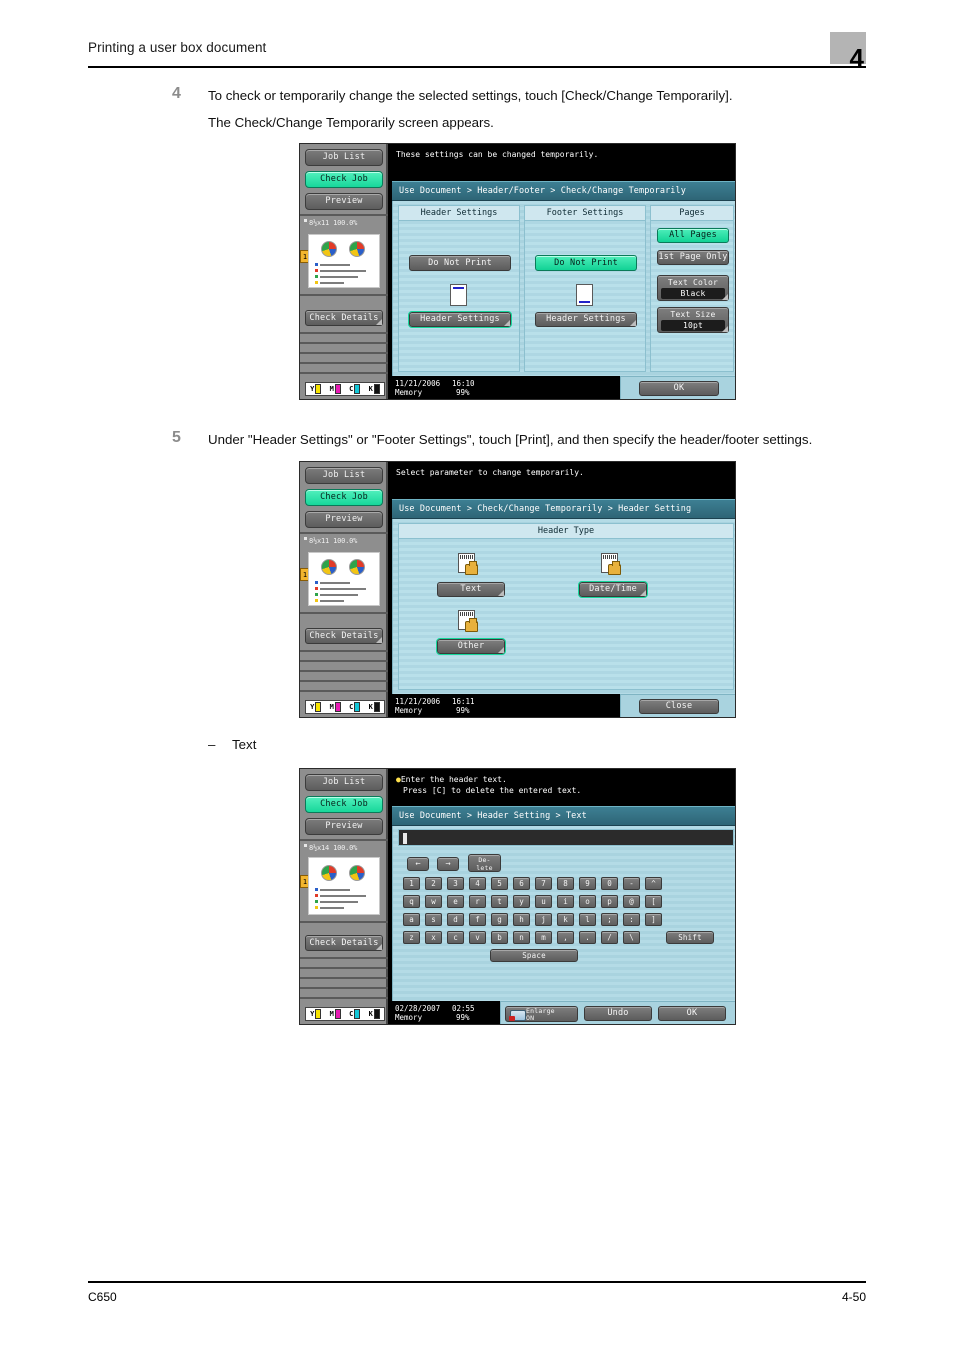 This screenshot has width=954, height=1350. Describe the element at coordinates (679, 706) in the screenshot. I see `close-button: Close` at that location.